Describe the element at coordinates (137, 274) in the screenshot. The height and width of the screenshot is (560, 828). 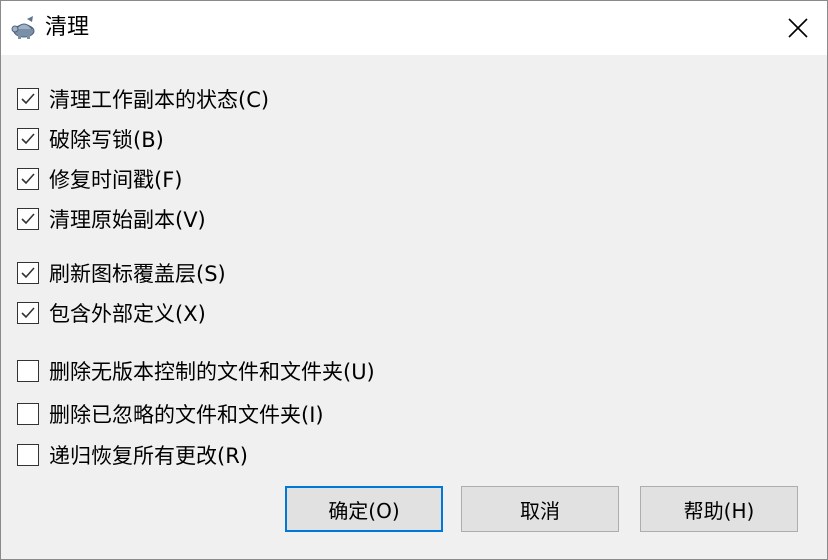
I see `option-label: 刷新图标覆盖层(S)` at that location.